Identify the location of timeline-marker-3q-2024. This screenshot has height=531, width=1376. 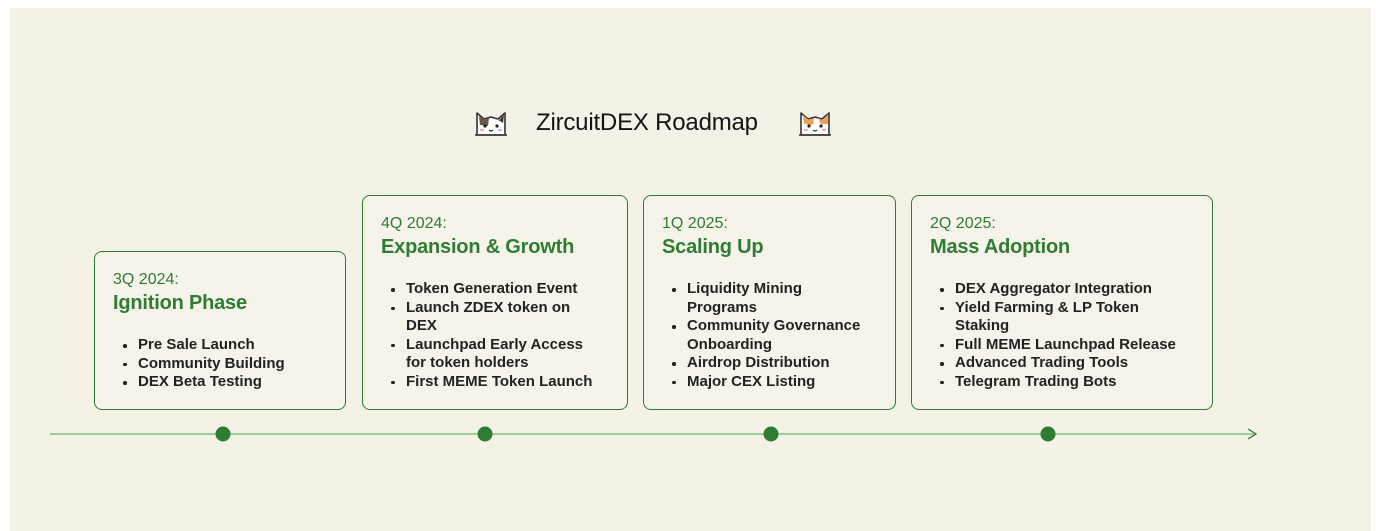
(223, 434).